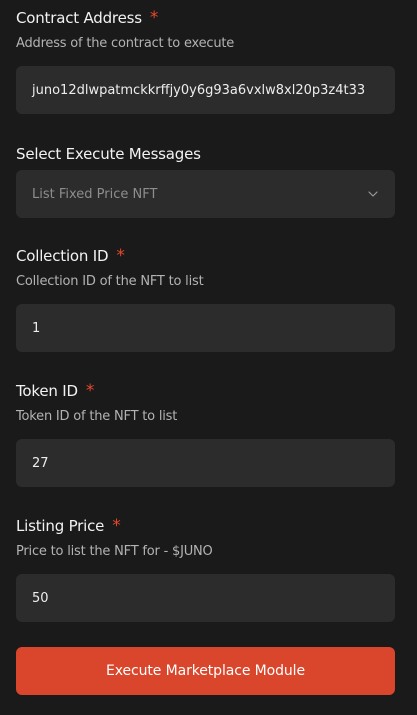 This screenshot has width=417, height=715. What do you see at coordinates (110, 281) in the screenshot?
I see `collection-id-hint: Collection ID of the NFT to list` at bounding box center [110, 281].